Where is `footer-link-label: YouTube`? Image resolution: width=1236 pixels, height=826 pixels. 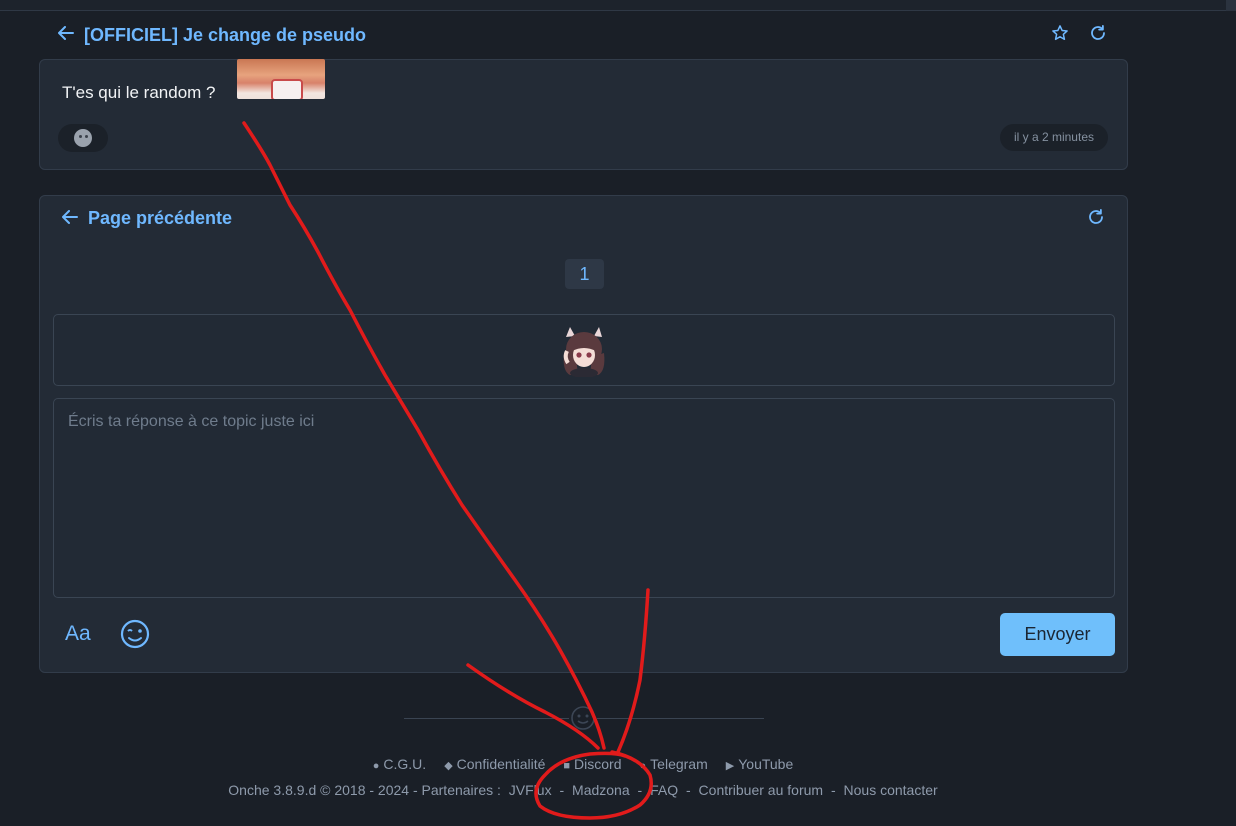 footer-link-label: YouTube is located at coordinates (766, 764).